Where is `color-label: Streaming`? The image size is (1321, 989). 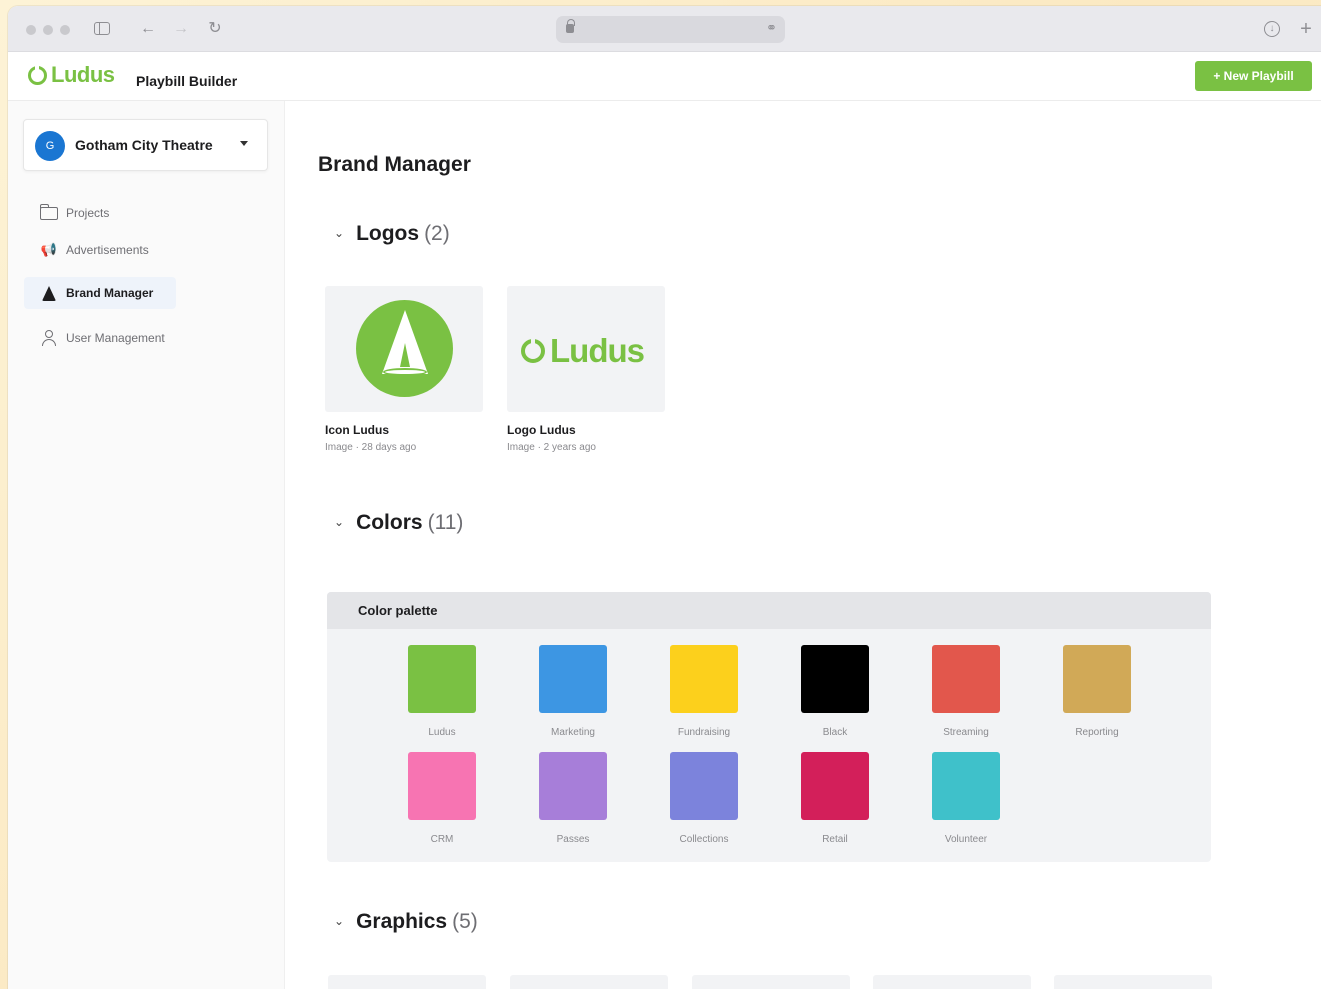
color-label: Streaming is located at coordinates (966, 732).